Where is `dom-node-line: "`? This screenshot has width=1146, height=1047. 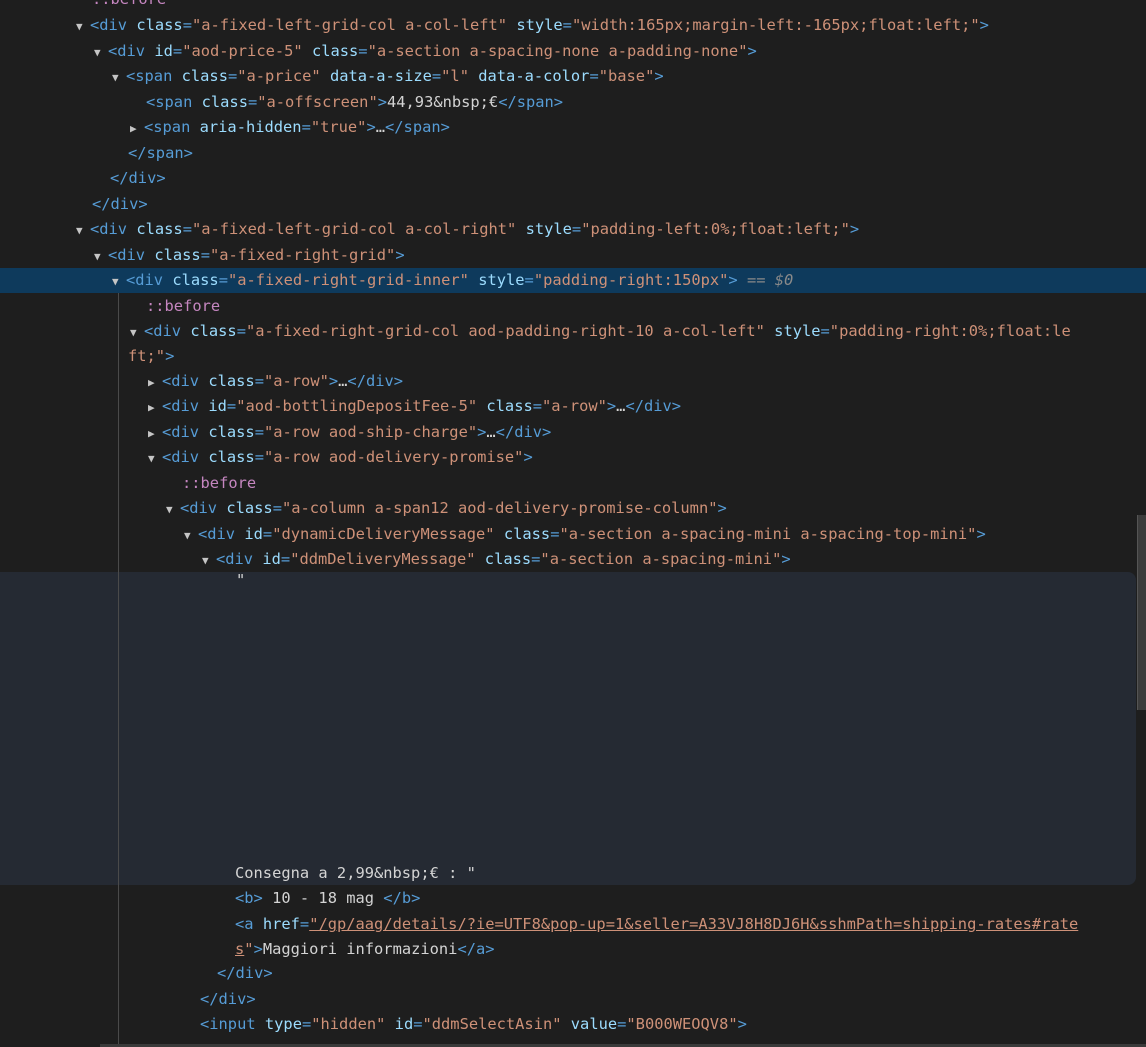
dom-node-line: " is located at coordinates (573, 580).